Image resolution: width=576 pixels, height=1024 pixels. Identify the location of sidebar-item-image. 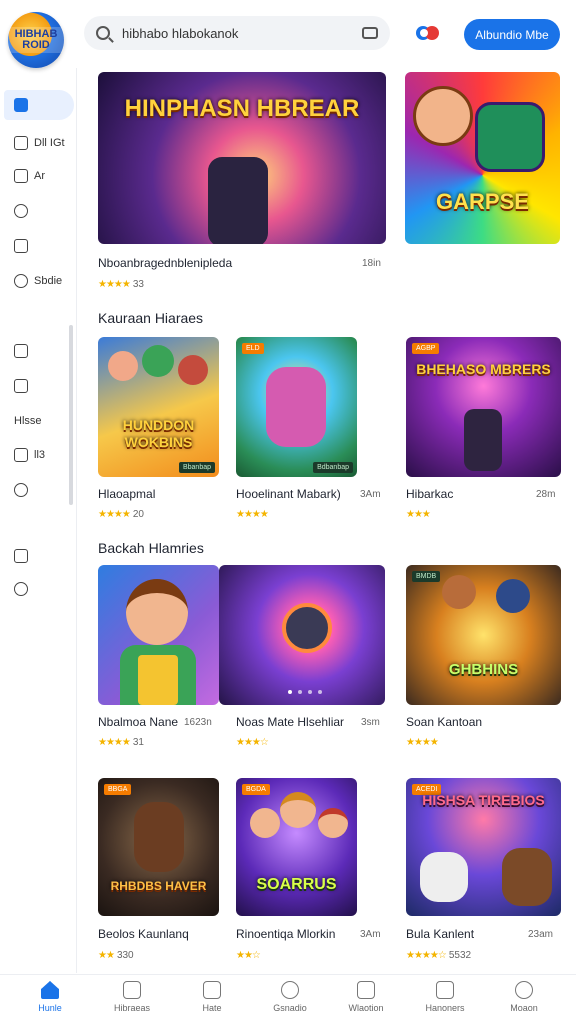
(39, 556).